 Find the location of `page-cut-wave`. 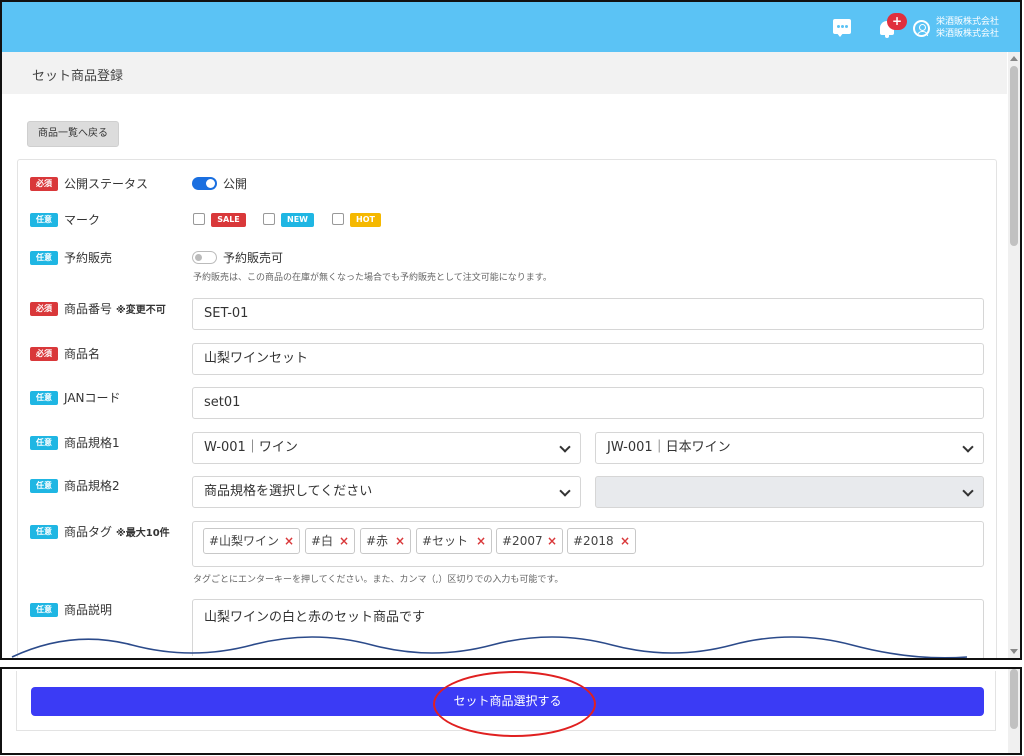

page-cut-wave is located at coordinates (489, 647).